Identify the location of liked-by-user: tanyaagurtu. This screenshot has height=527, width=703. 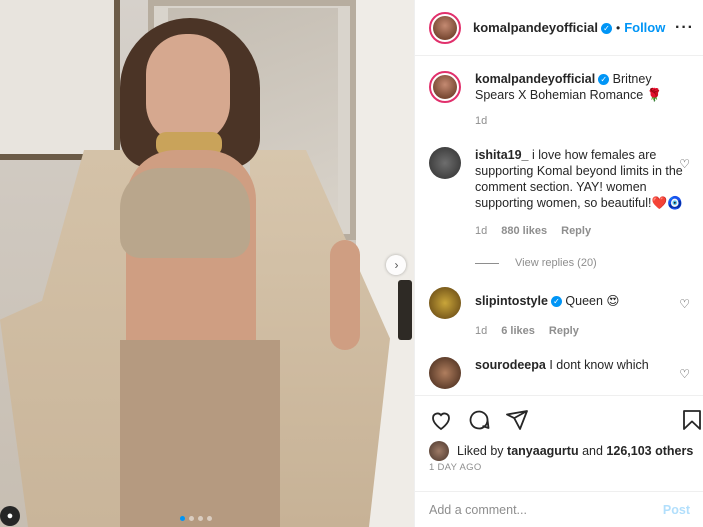
(543, 451).